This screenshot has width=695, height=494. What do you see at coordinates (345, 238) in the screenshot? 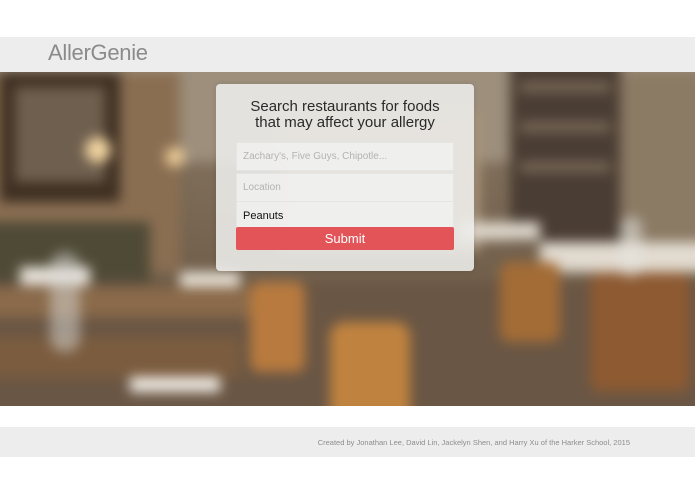
I see `submit-button: Submit` at bounding box center [345, 238].